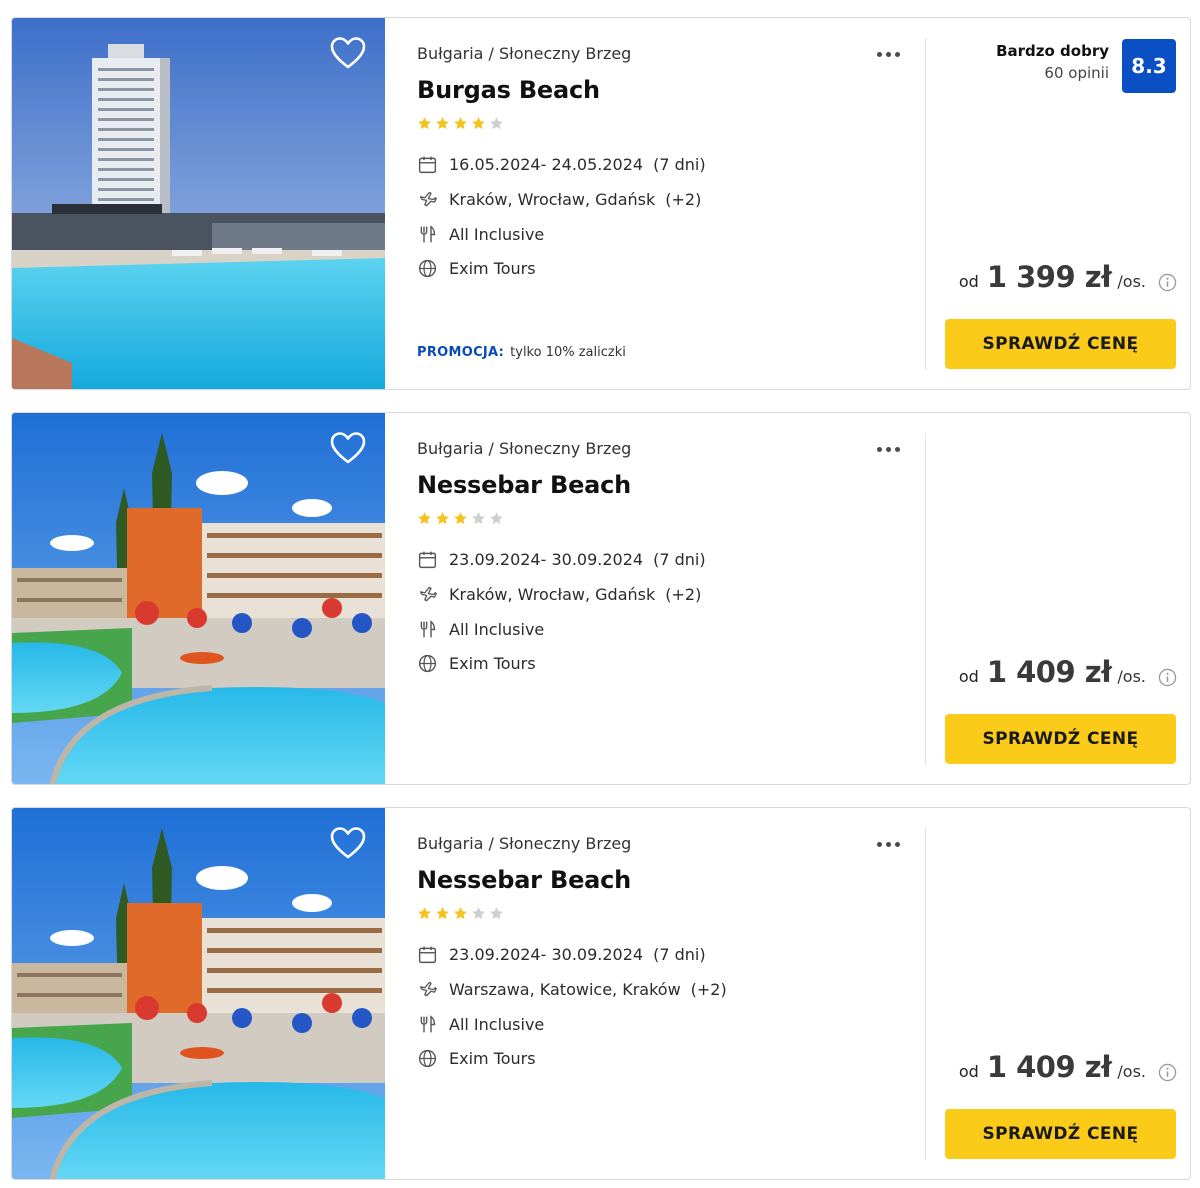  I want to click on airports-text: Warszawa, Katowice, Kraków, so click(565, 989).